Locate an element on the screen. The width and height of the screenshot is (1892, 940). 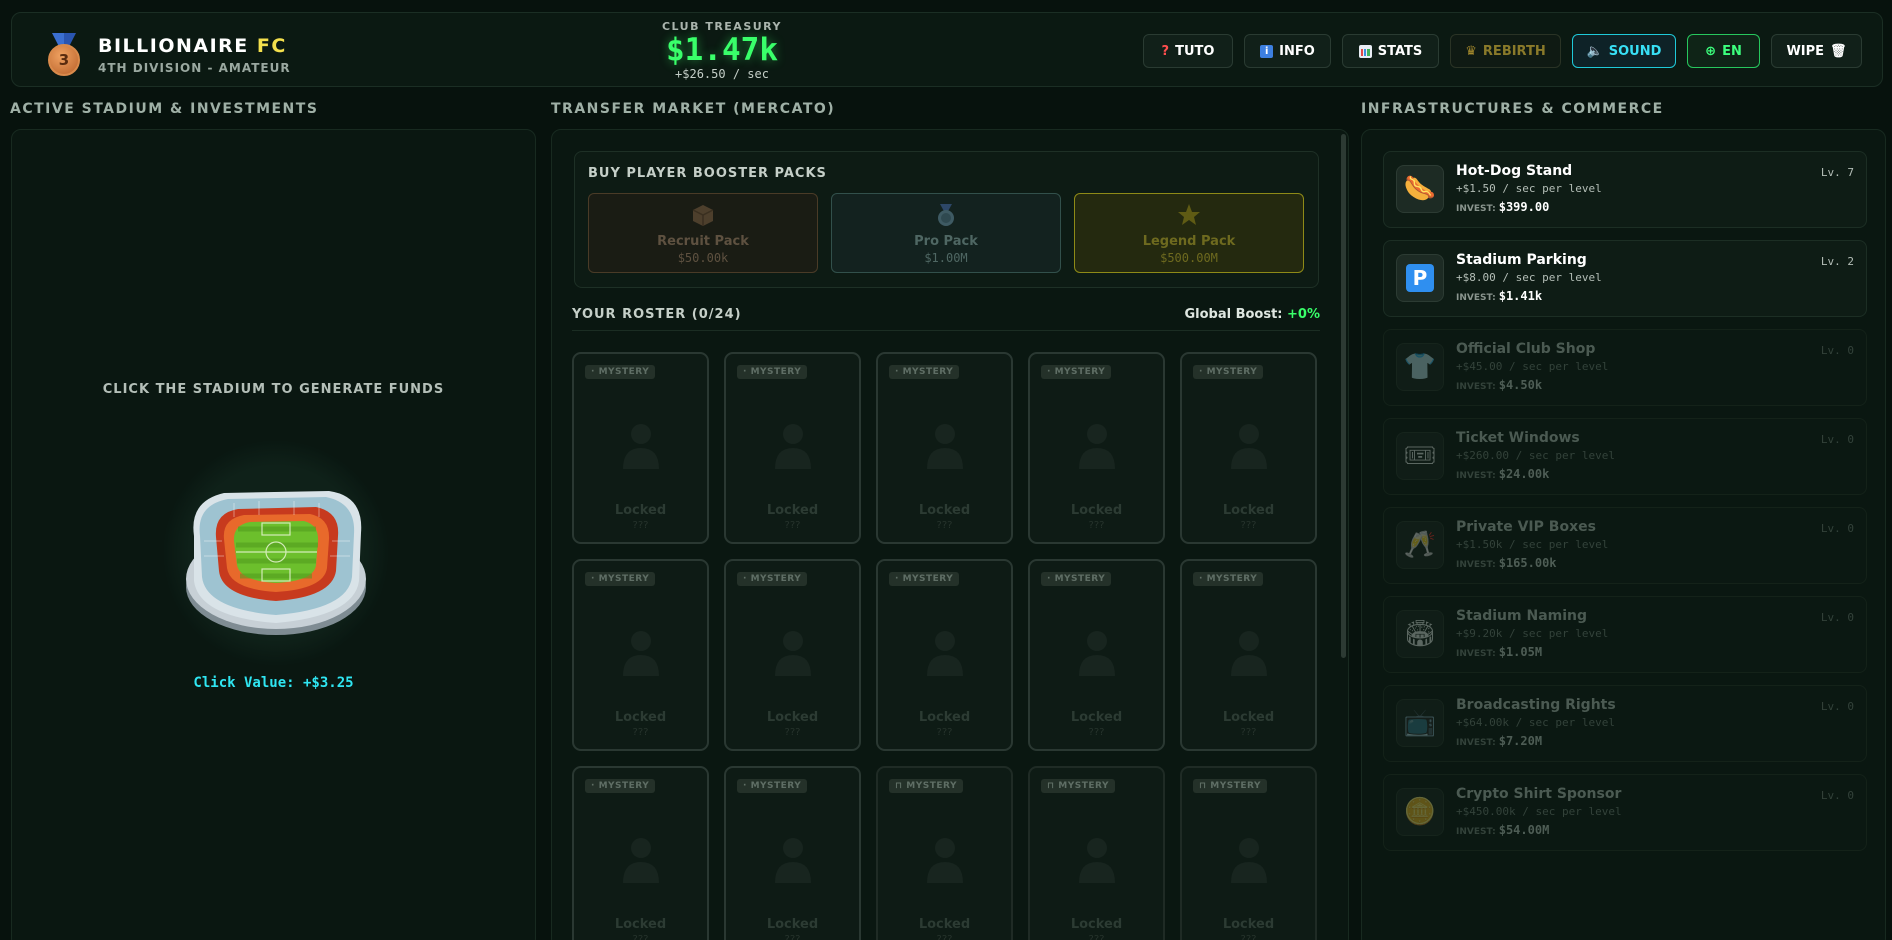
infra-cost: $24.00k is located at coordinates (1524, 474).